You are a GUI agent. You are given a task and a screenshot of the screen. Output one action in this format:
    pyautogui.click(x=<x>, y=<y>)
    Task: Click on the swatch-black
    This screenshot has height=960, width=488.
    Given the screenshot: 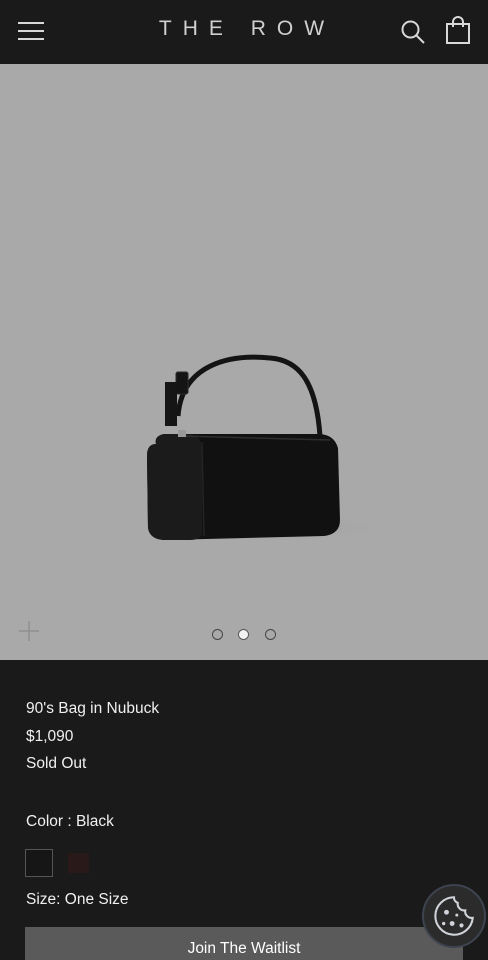 What is the action you would take?
    pyautogui.click(x=39, y=863)
    